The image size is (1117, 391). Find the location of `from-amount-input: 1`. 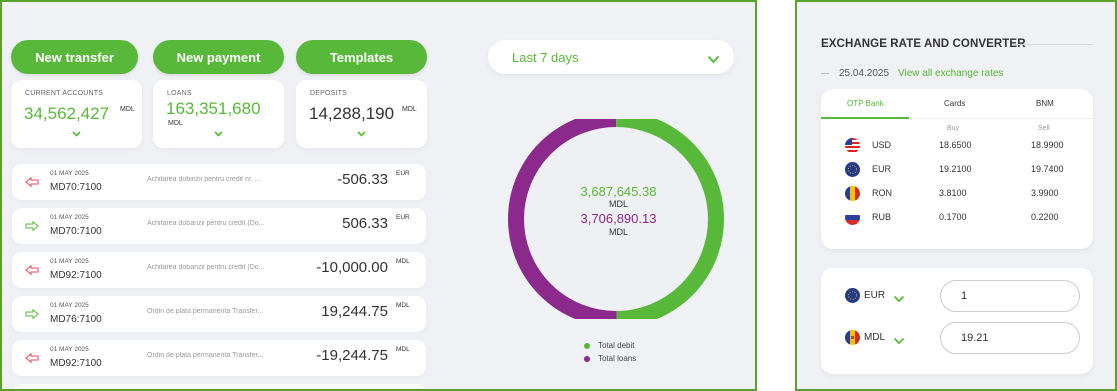

from-amount-input: 1 is located at coordinates (1010, 296).